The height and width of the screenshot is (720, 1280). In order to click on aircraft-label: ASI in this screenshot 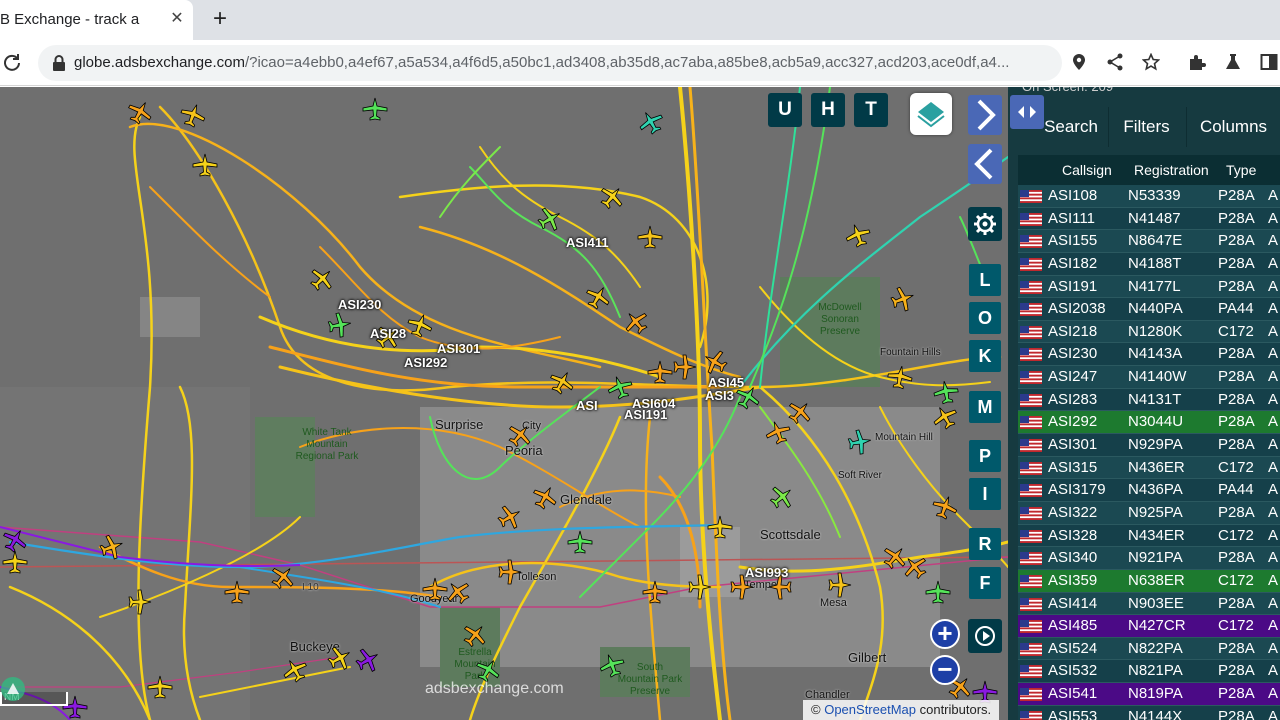, I will do `click(587, 405)`.